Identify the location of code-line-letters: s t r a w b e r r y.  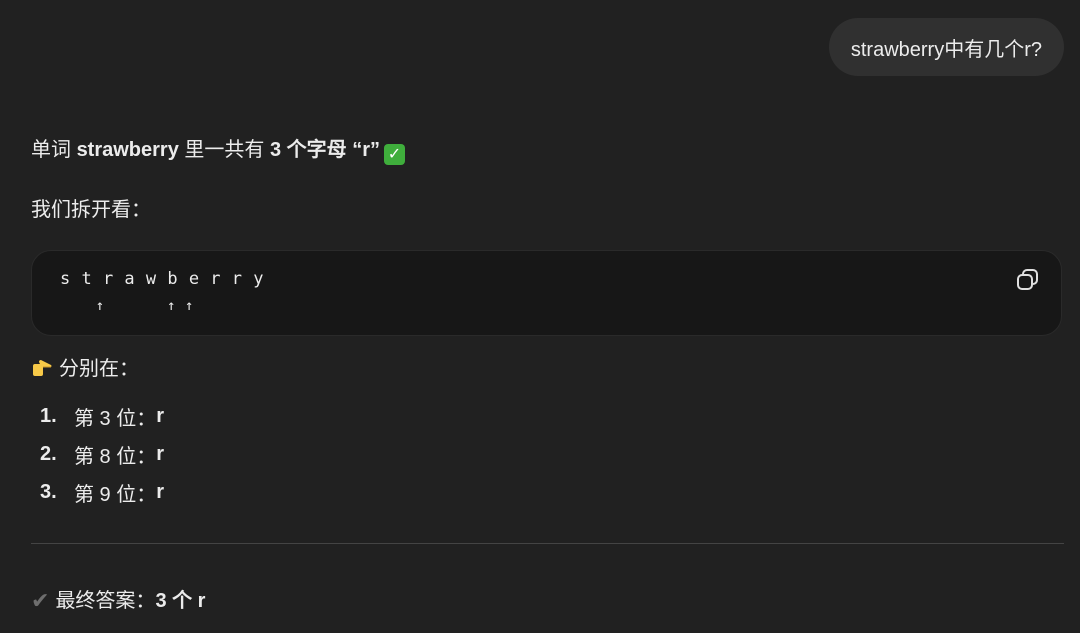
(162, 279).